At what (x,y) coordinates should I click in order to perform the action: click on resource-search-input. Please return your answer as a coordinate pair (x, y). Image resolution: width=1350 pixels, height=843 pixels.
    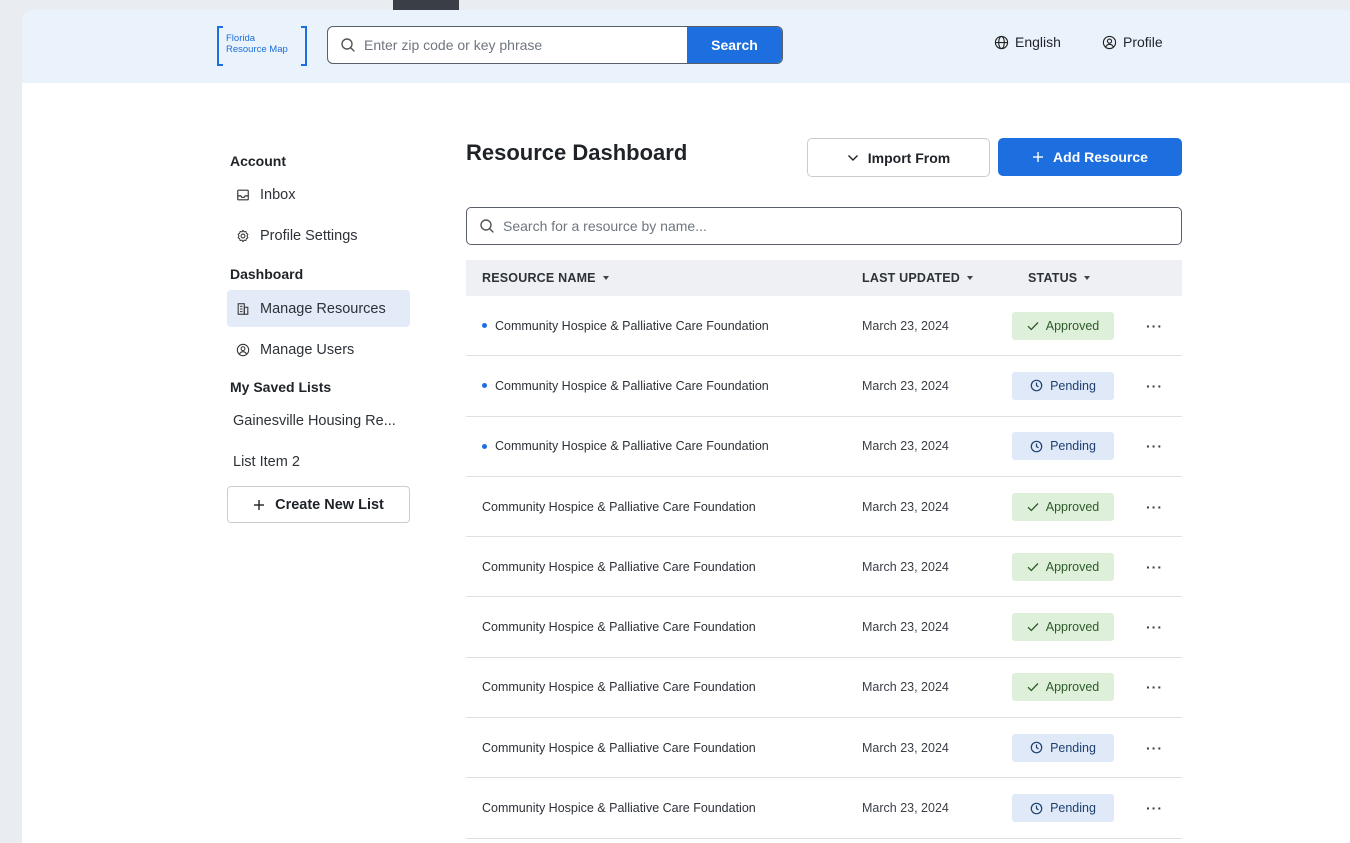
    Looking at the image, I should click on (833, 226).